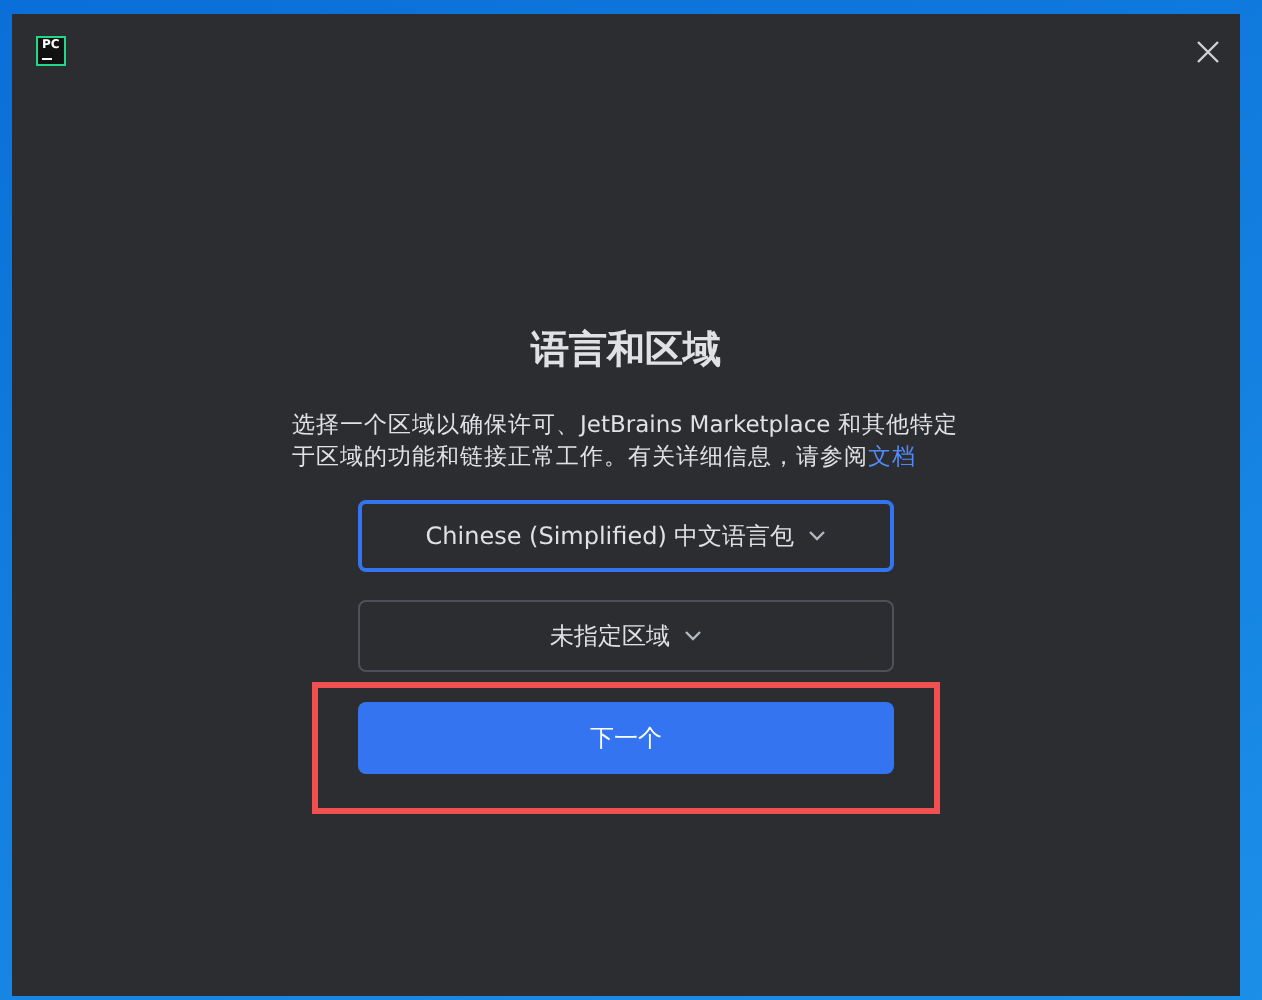  What do you see at coordinates (626, 536) in the screenshot?
I see `dropdown: Chinese (Simplified) 中文语言包` at bounding box center [626, 536].